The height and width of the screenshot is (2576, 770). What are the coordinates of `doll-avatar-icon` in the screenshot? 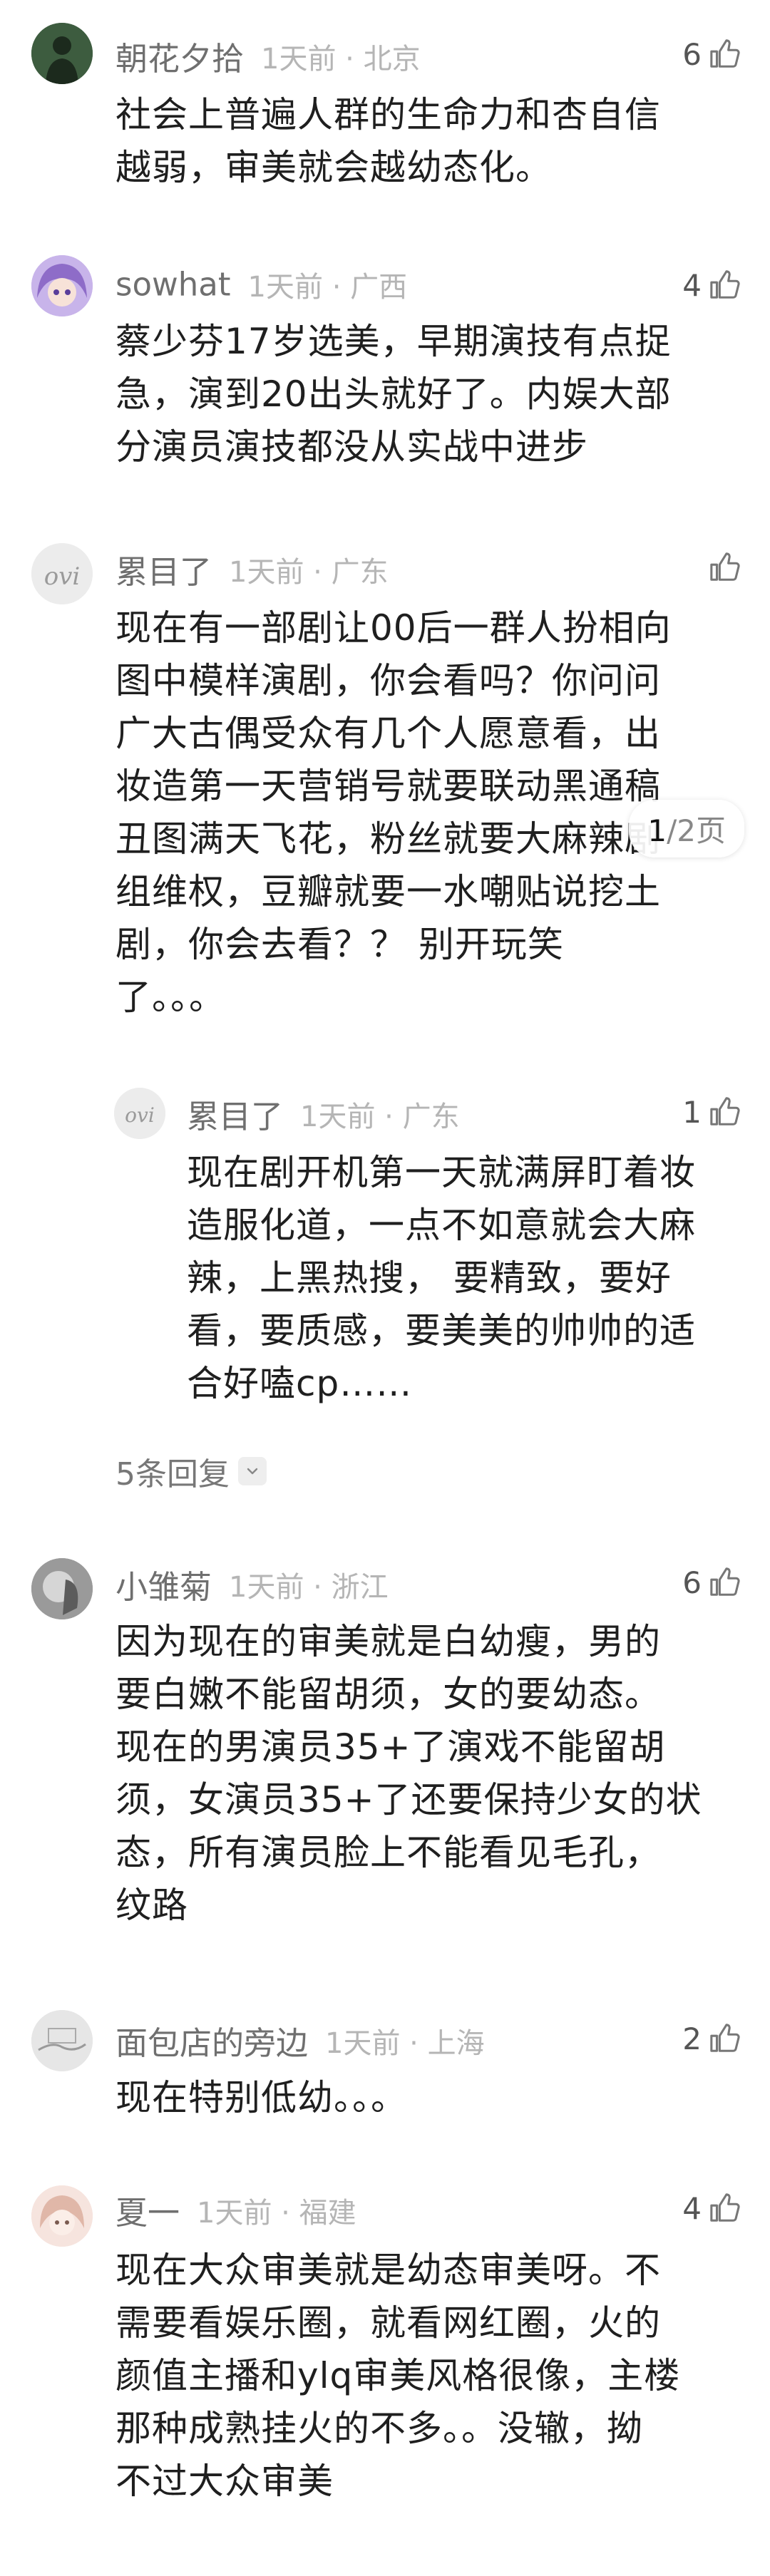 It's located at (62, 2216).